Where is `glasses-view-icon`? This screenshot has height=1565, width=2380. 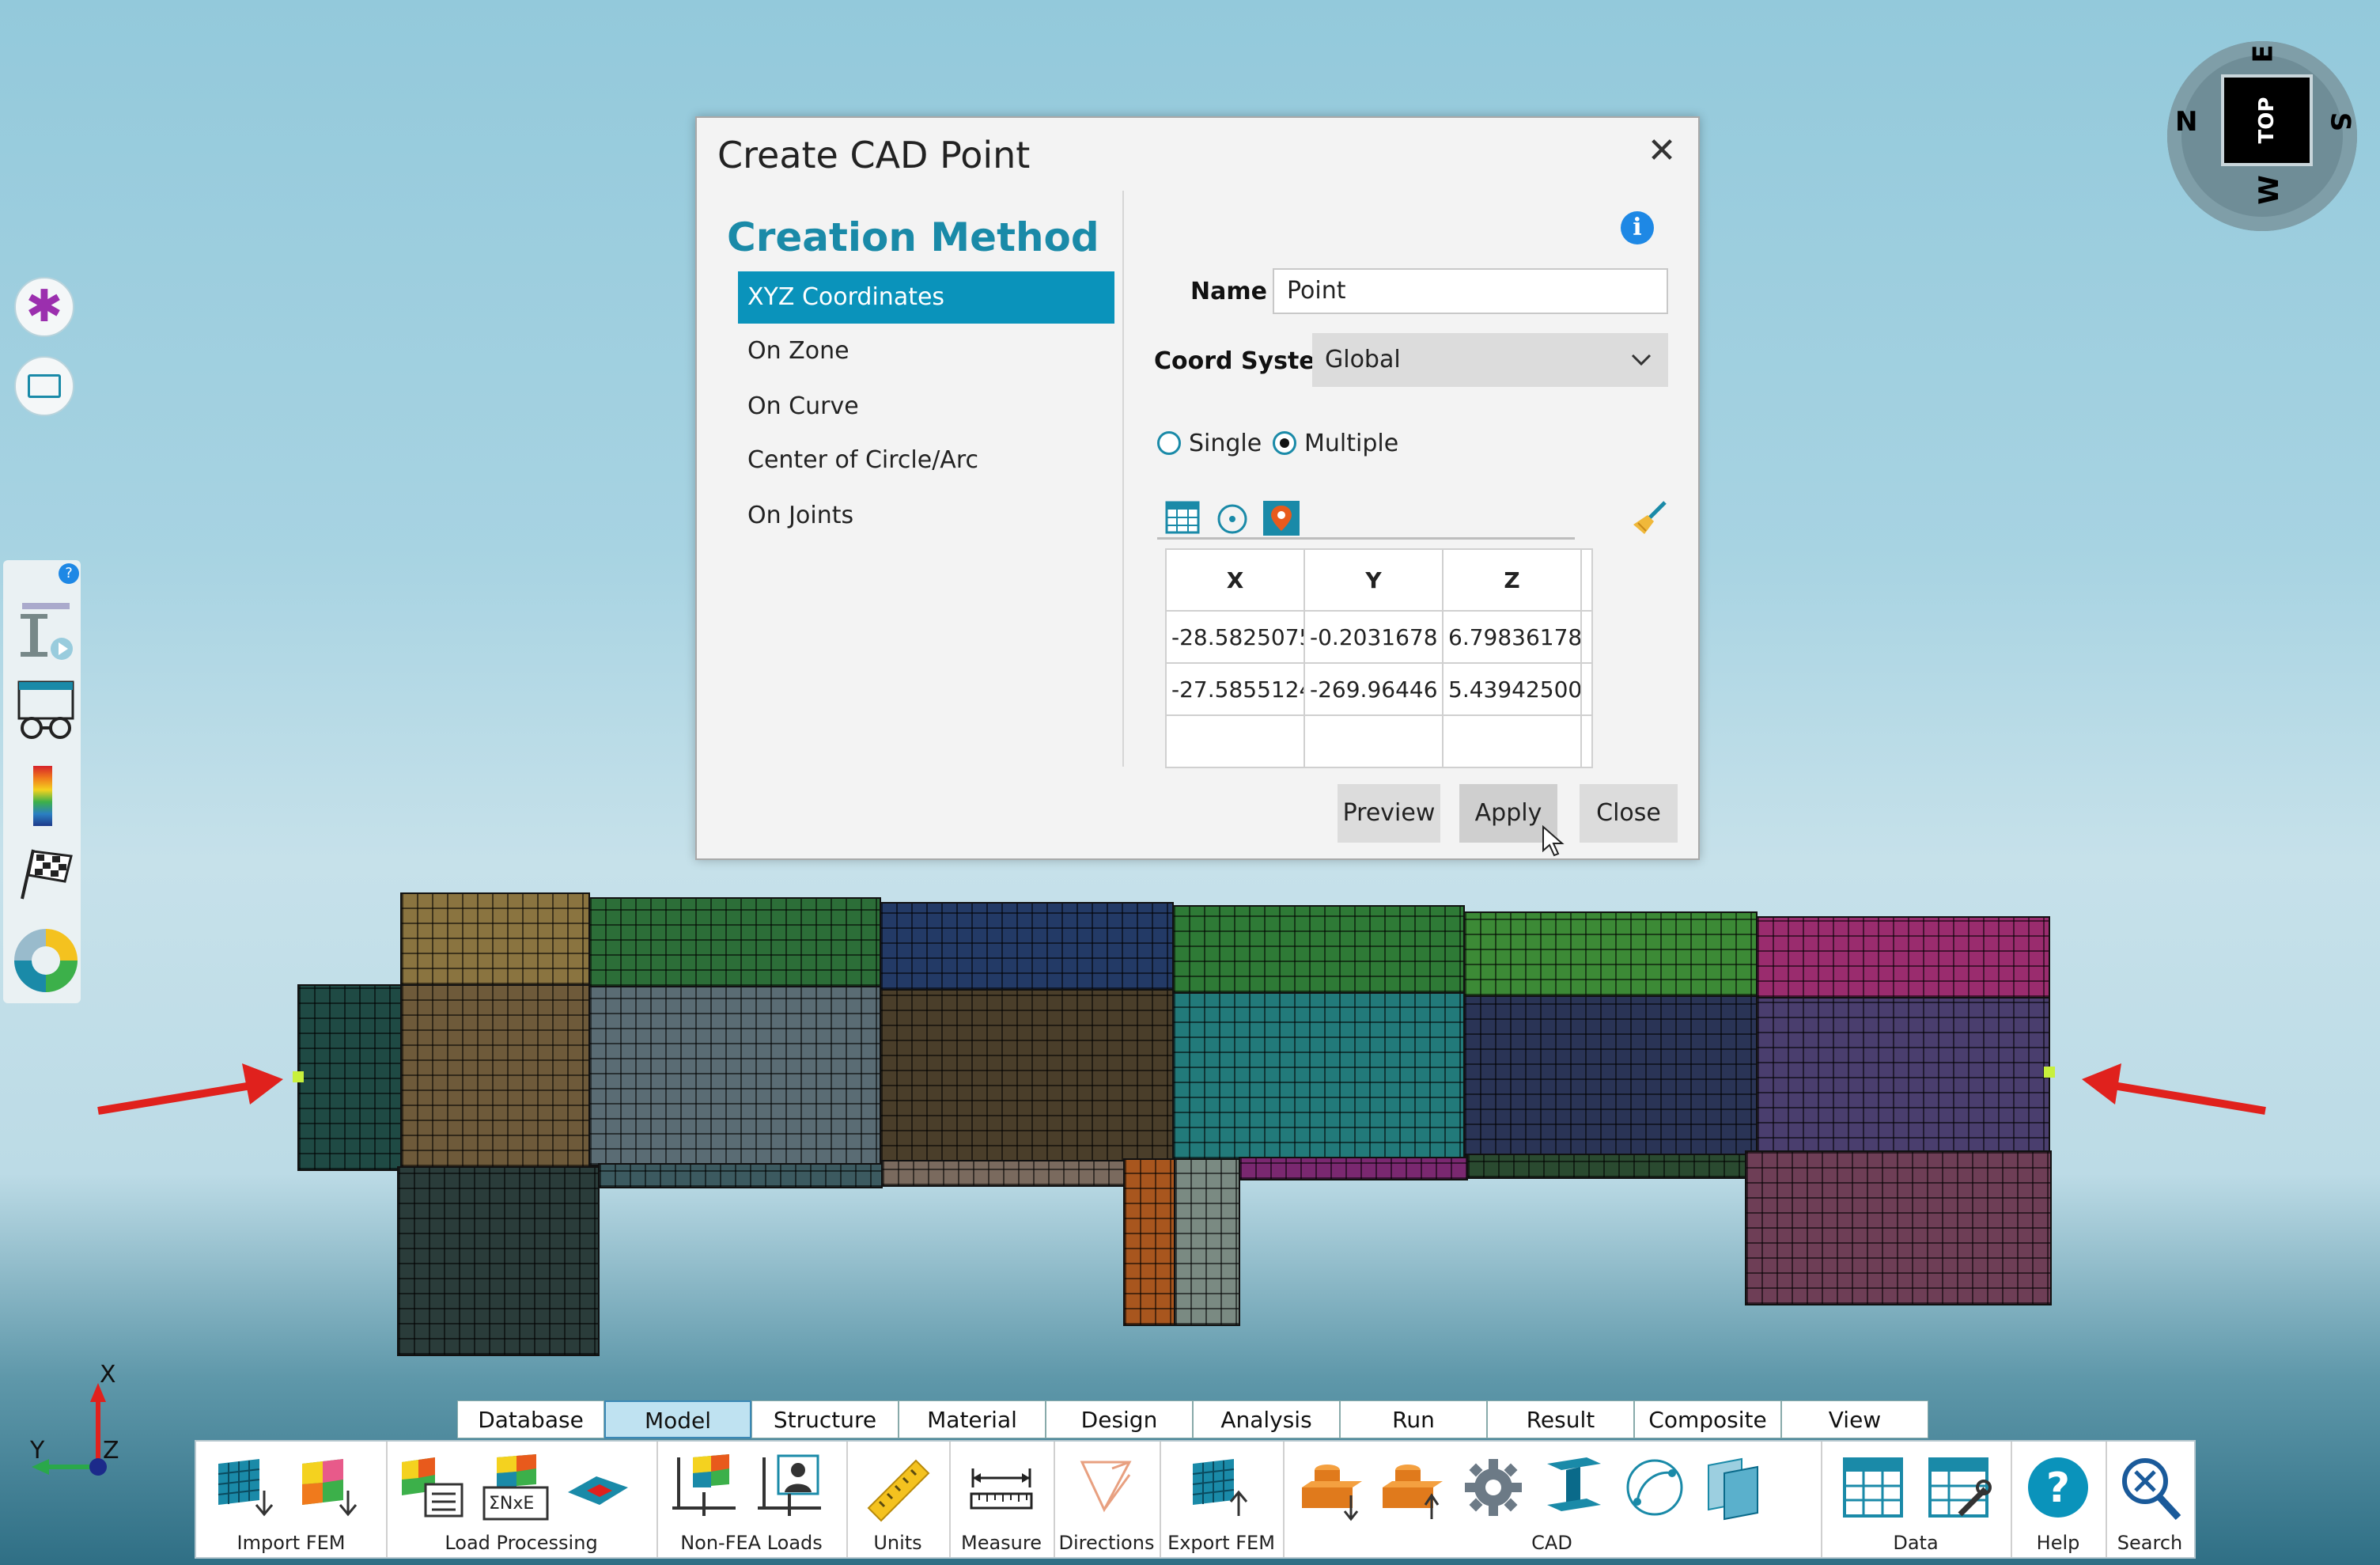
glasses-view-icon is located at coordinates (46, 710).